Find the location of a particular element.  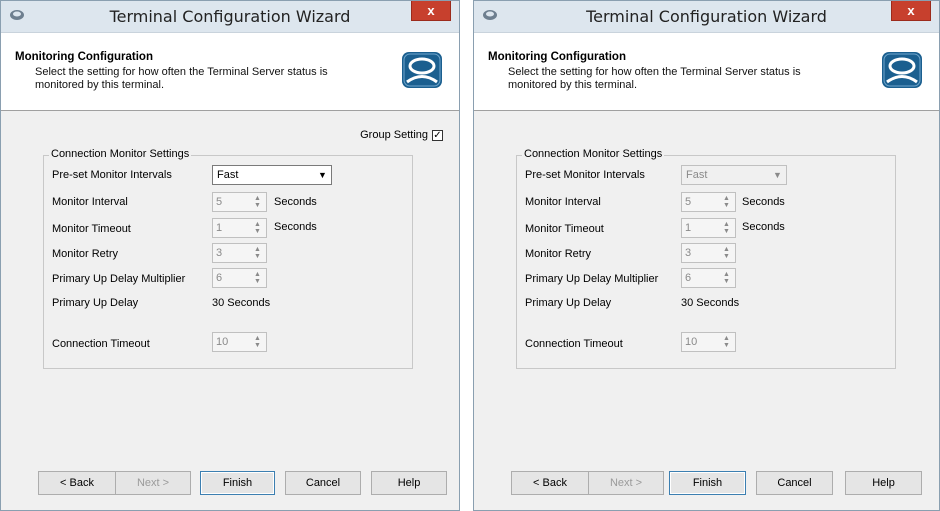

group-setting: Group Setting ✓ is located at coordinates (401, 135).